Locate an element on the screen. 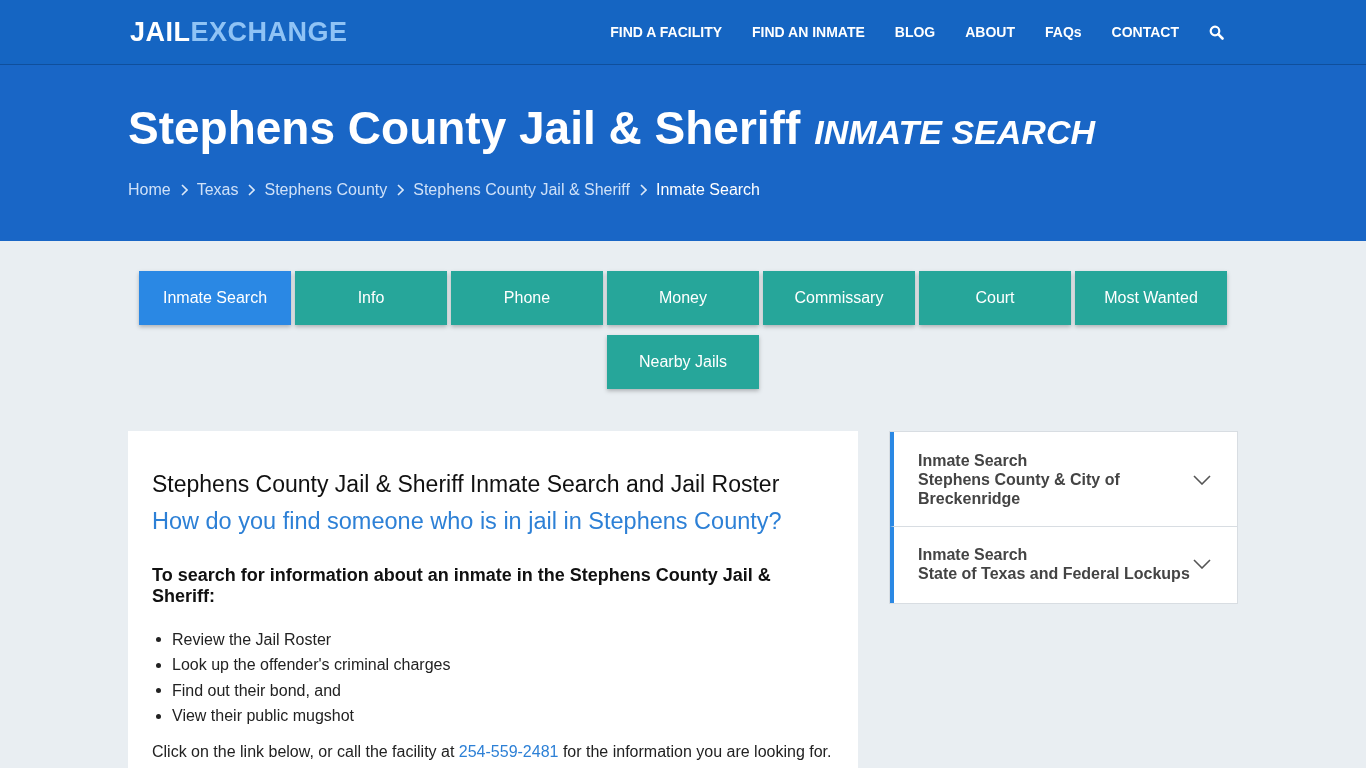 Image resolution: width=1366 pixels, height=768 pixels. breadcrumb-link: Stephens County Jail & Sheriff is located at coordinates (521, 190).